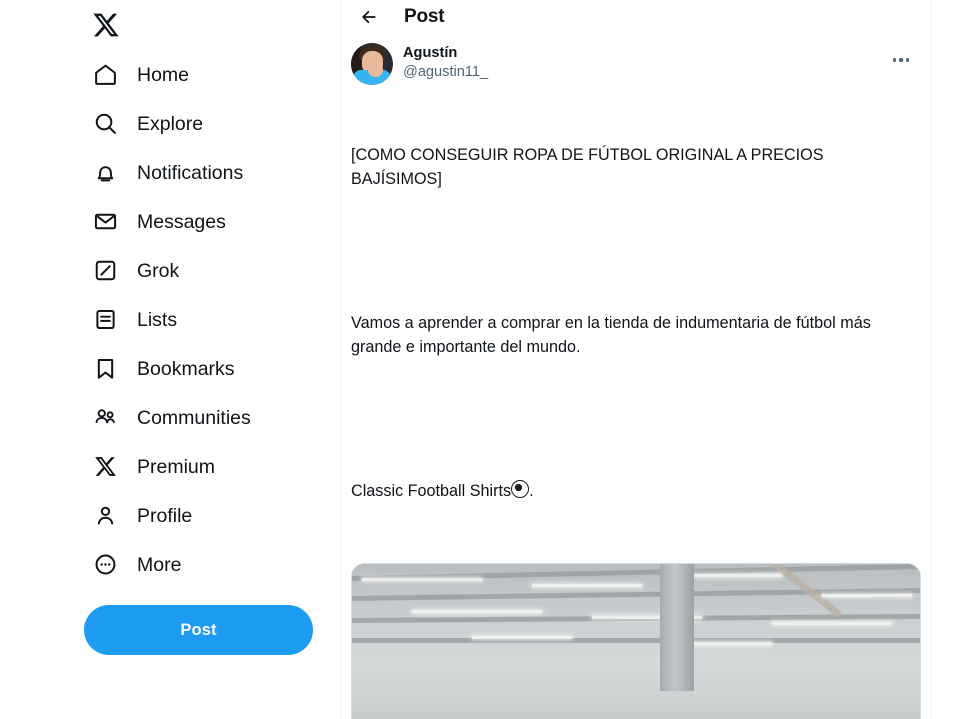 Image resolution: width=960 pixels, height=719 pixels. What do you see at coordinates (105, 74) in the screenshot?
I see `home-icon` at bounding box center [105, 74].